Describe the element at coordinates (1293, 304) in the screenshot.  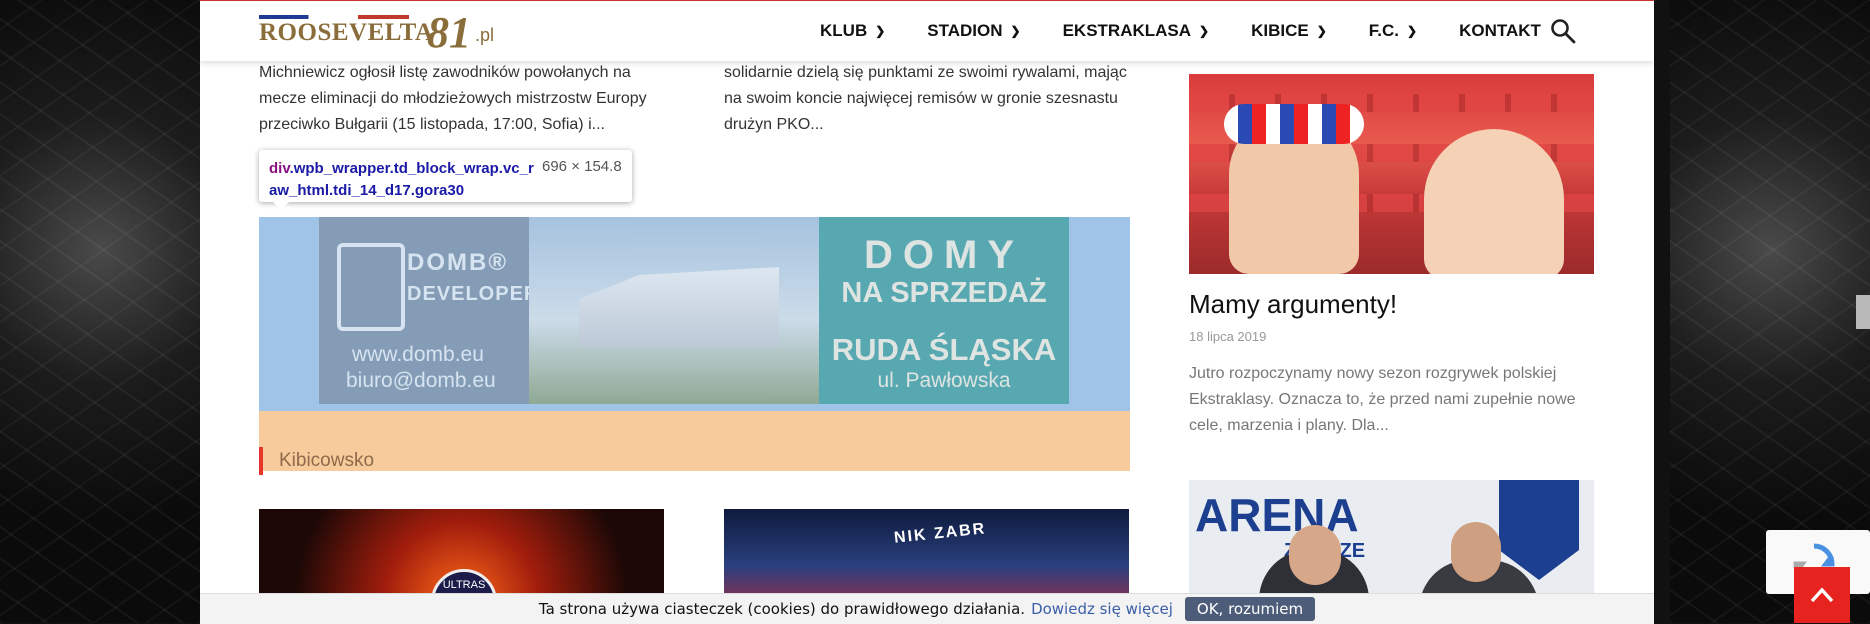
I see `post-title: Mamy argumenty!` at that location.